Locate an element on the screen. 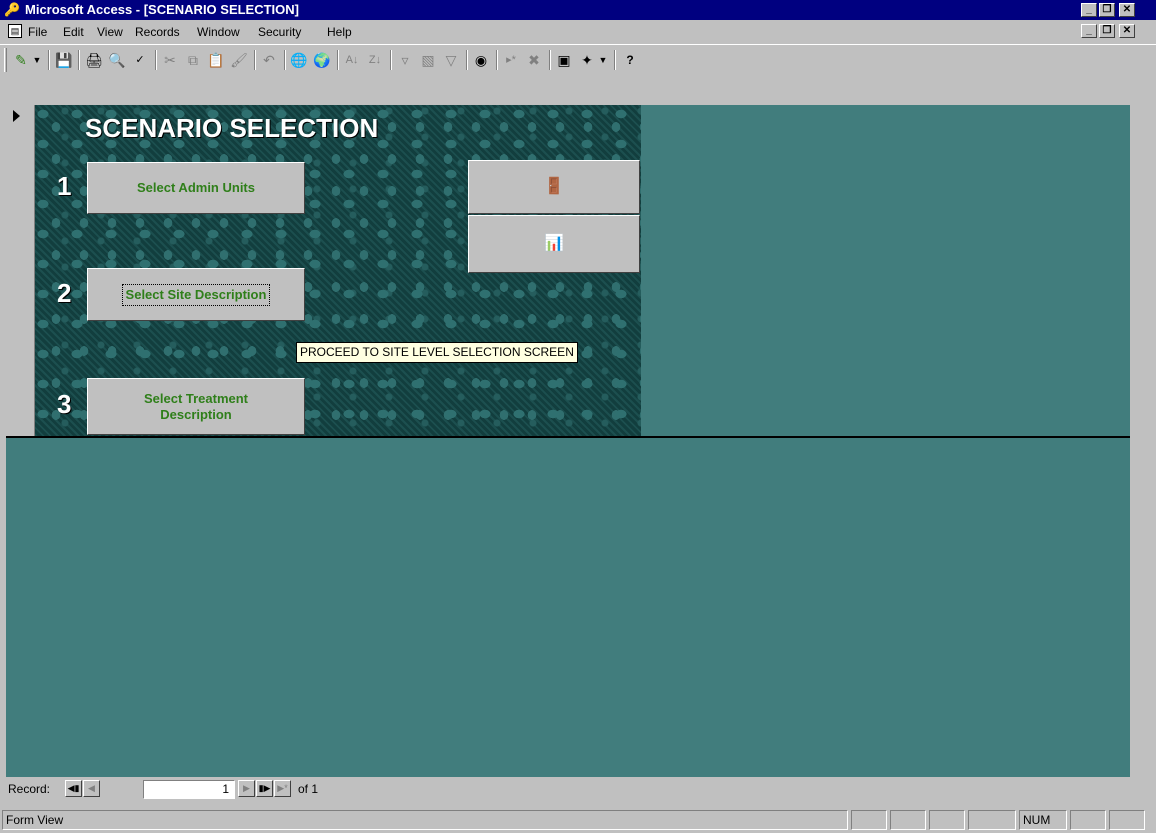 Image resolution: width=1156 pixels, height=833 pixels. menu-edit: Edit is located at coordinates (73, 32).